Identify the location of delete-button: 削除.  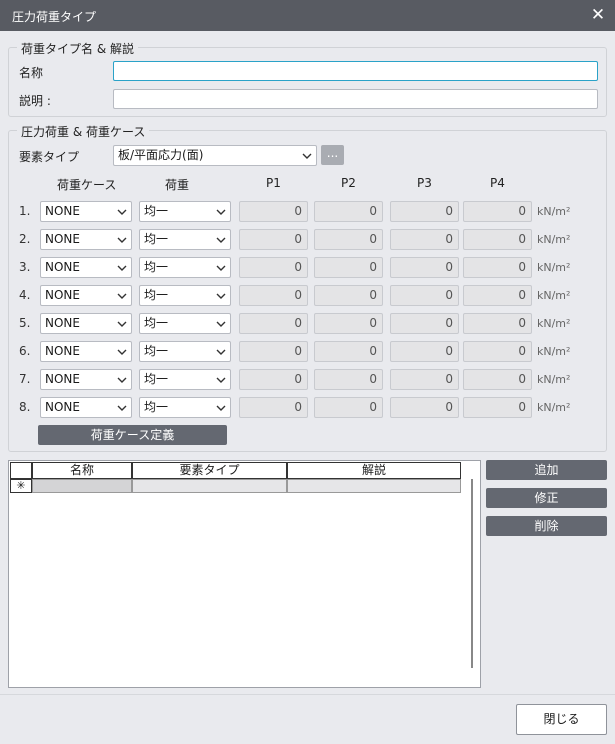
(546, 526).